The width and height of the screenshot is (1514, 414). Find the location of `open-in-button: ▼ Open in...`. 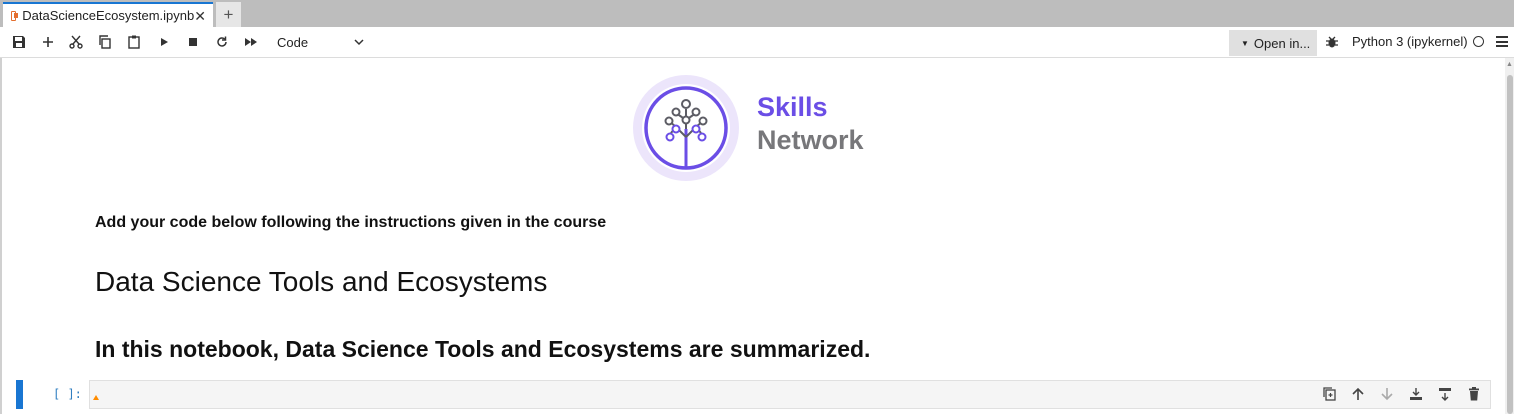

open-in-button: ▼ Open in... is located at coordinates (1273, 43).